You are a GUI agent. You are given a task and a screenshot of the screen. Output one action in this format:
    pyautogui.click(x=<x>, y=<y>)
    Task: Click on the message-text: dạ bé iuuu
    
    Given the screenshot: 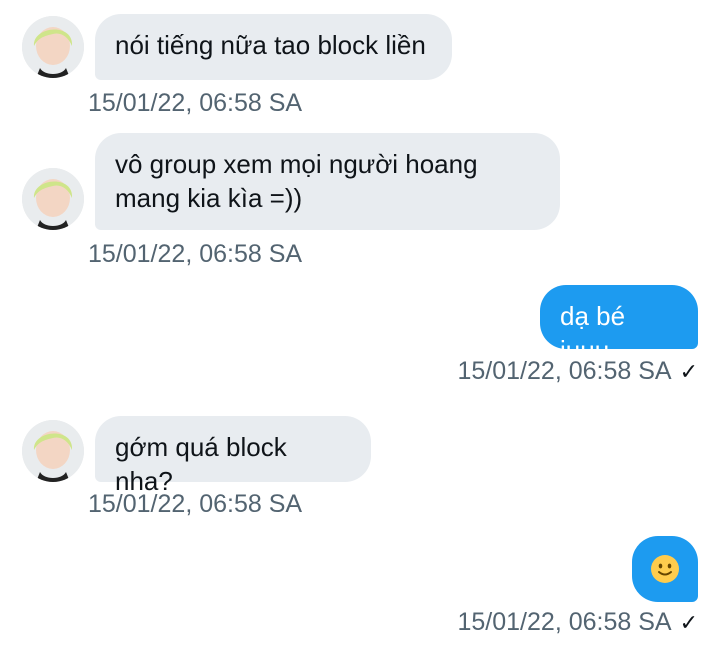 What is the action you would take?
    pyautogui.click(x=593, y=333)
    